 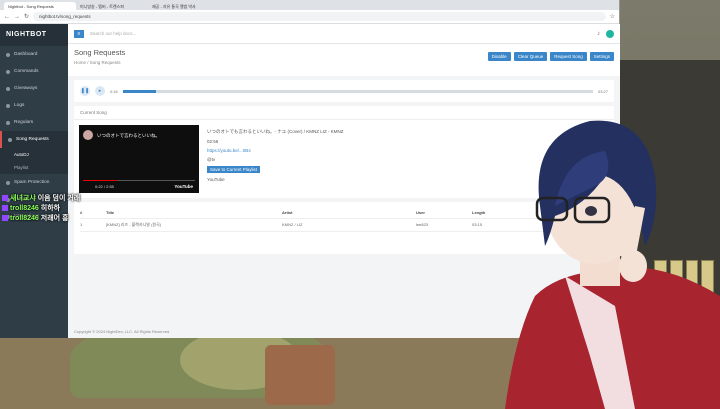 What do you see at coordinates (88, 135) in the screenshot?
I see `channel-avatar` at bounding box center [88, 135].